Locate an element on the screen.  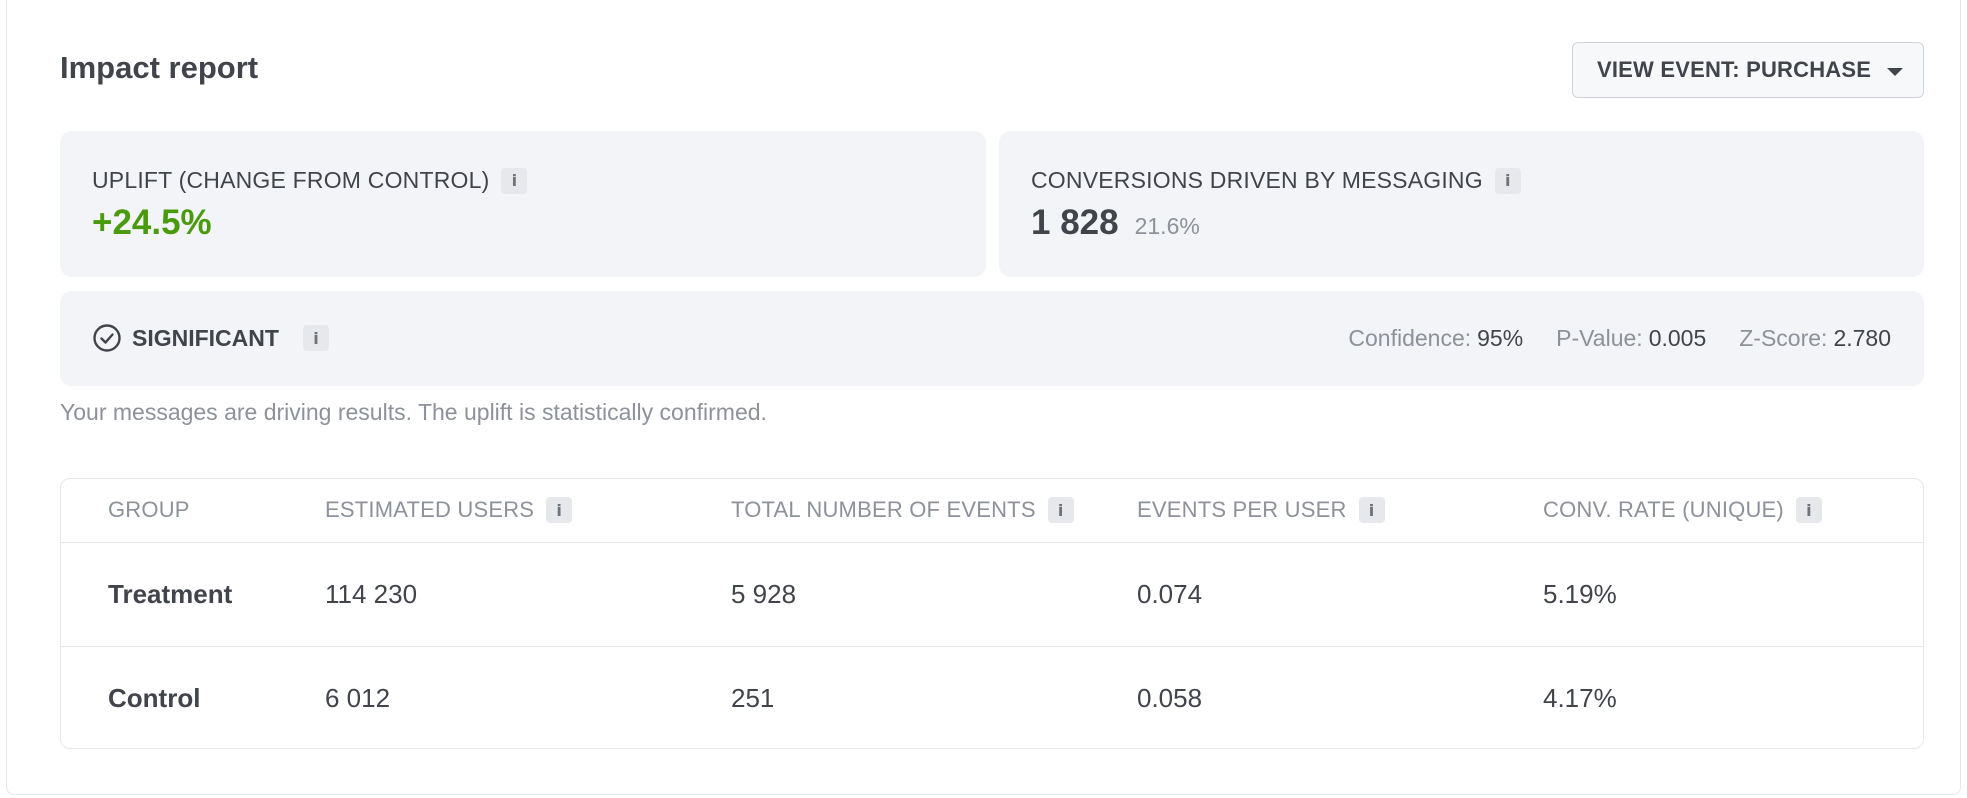
column-header-label: ESTIMATED USERS is located at coordinates (430, 509).